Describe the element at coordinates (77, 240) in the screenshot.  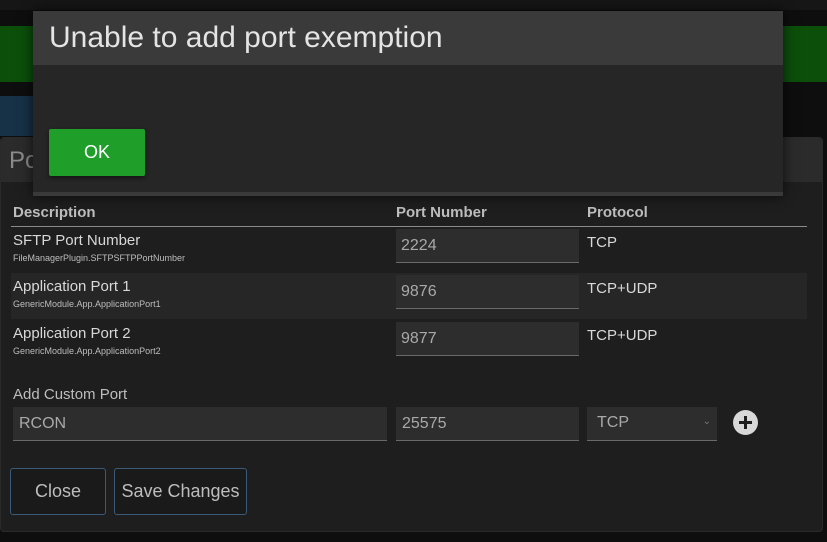
I see `port-name: SFTP Port Number` at that location.